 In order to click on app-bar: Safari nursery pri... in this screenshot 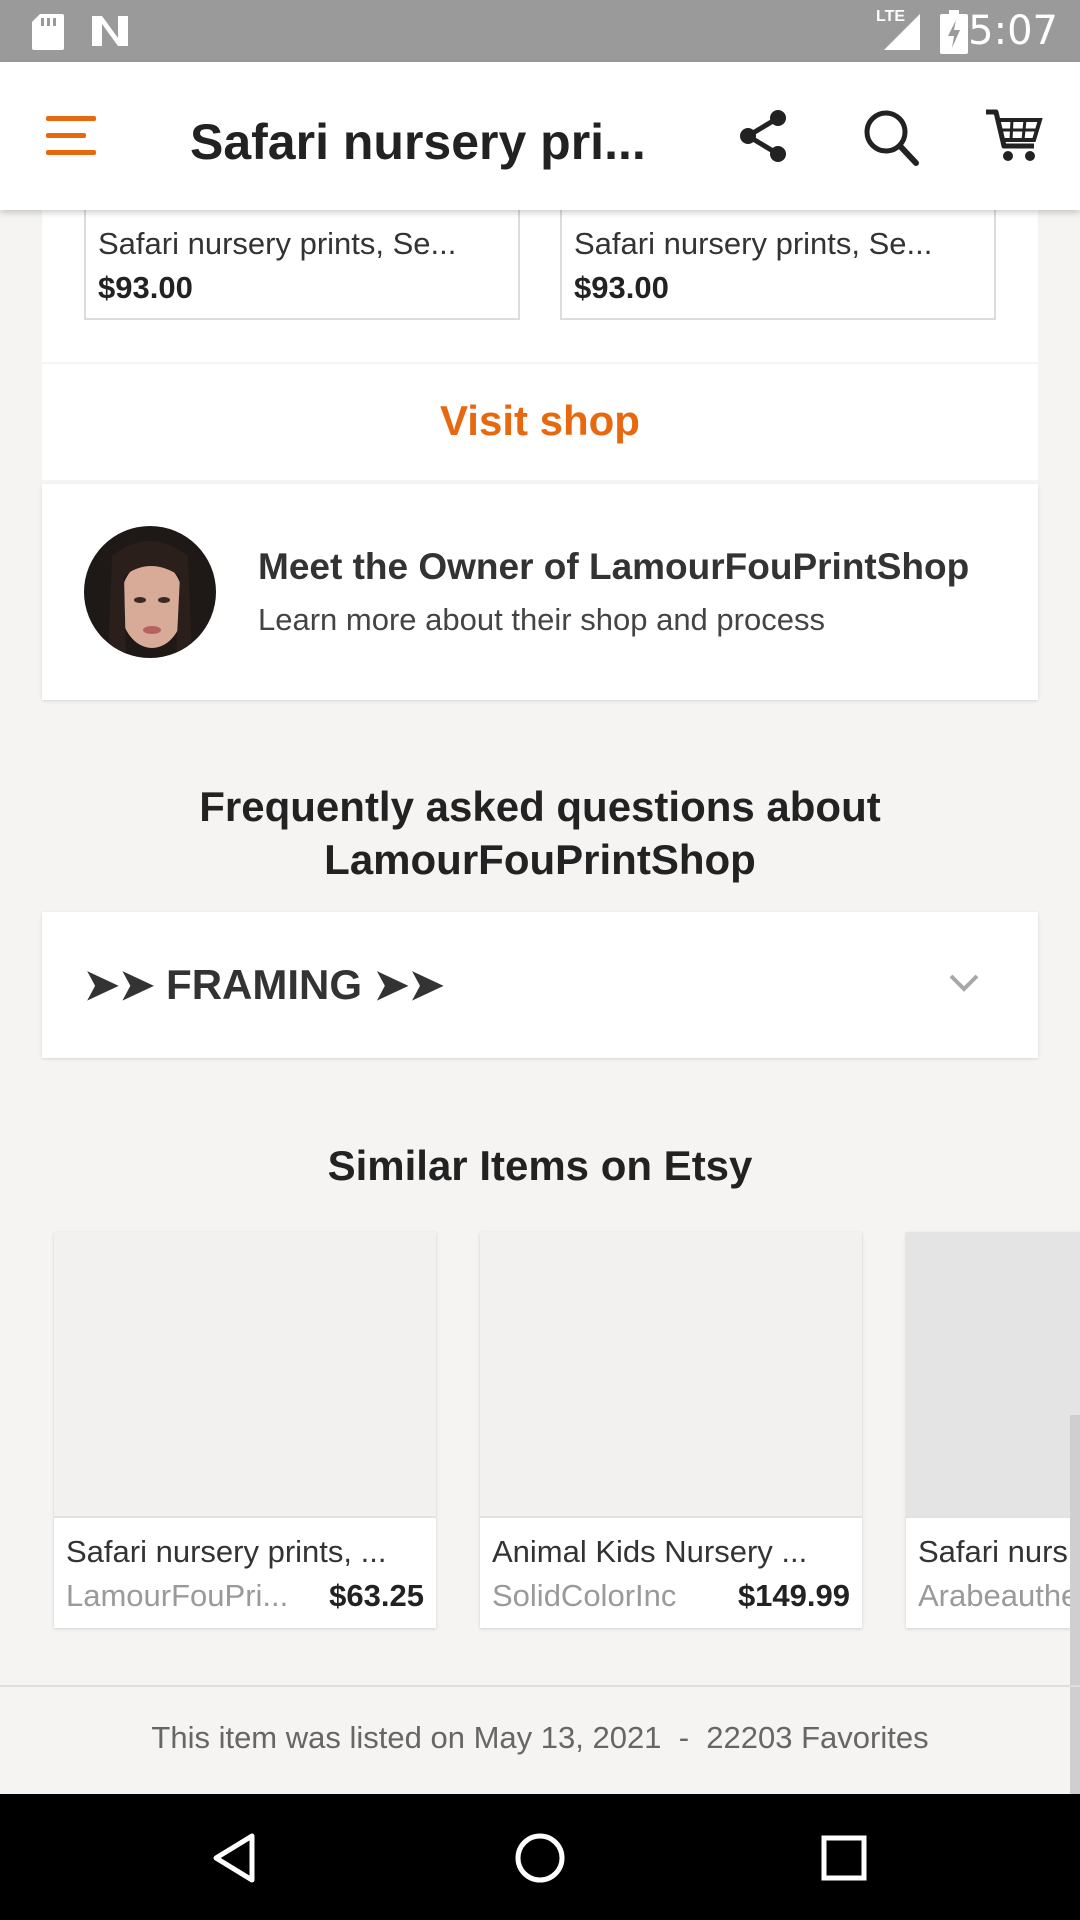, I will do `click(540, 136)`.